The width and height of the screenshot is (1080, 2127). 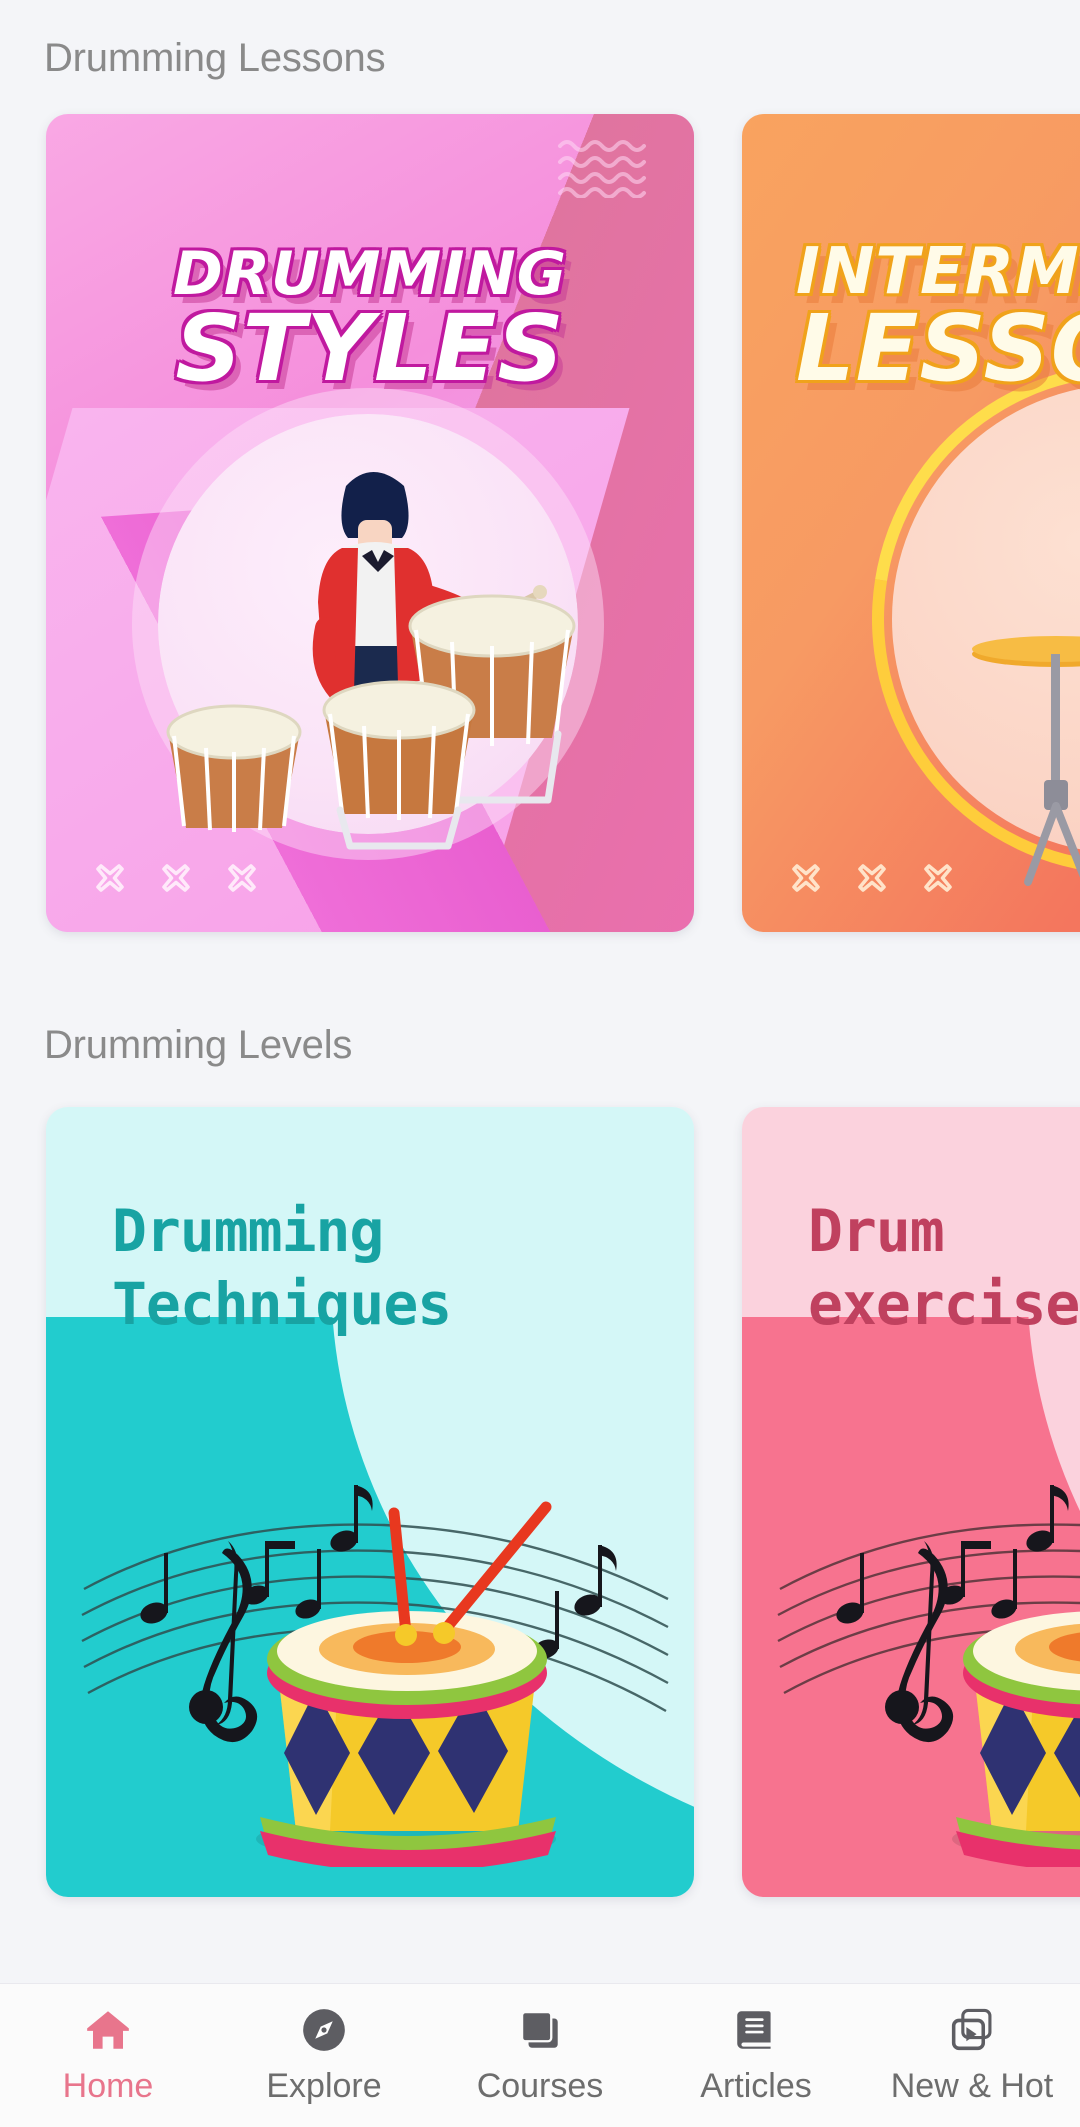 I want to click on card-title: INTERMEDIATE LESSONS, so click(x=938, y=319).